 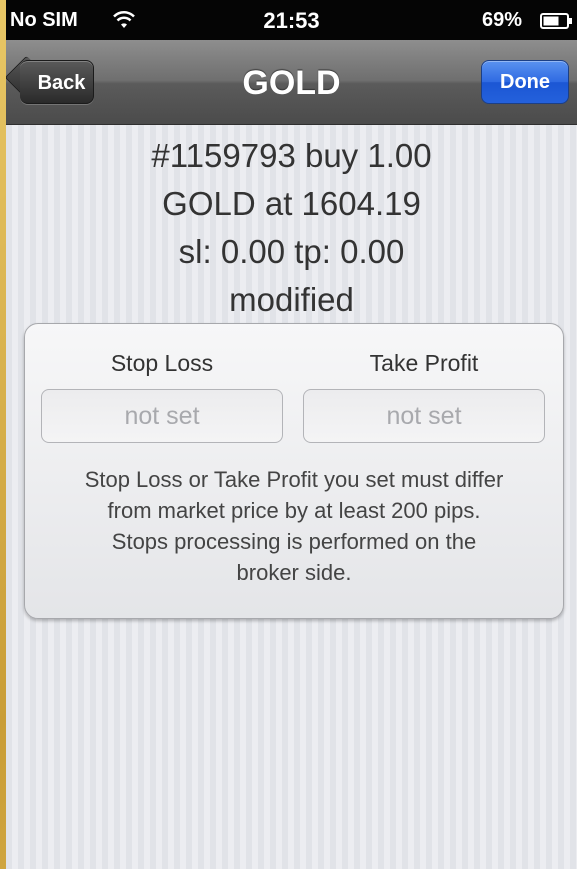 What do you see at coordinates (525, 82) in the screenshot?
I see `done-button: Done` at bounding box center [525, 82].